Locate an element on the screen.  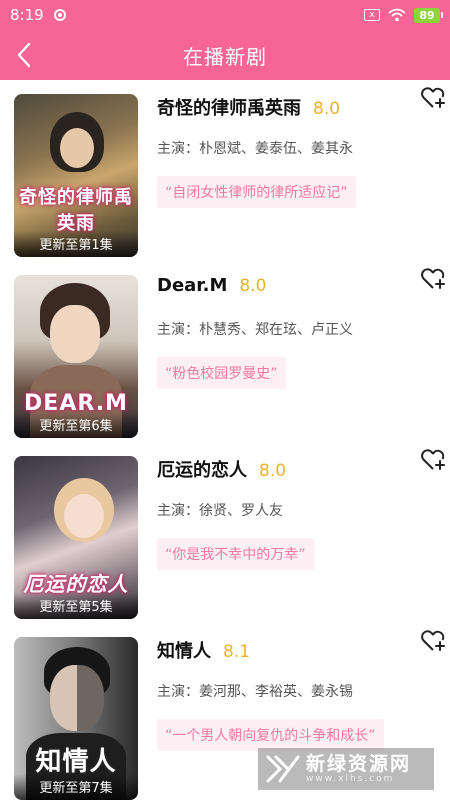
show-cast: 主演：朴恩斌、姜泰伍、姜其永 is located at coordinates (255, 149).